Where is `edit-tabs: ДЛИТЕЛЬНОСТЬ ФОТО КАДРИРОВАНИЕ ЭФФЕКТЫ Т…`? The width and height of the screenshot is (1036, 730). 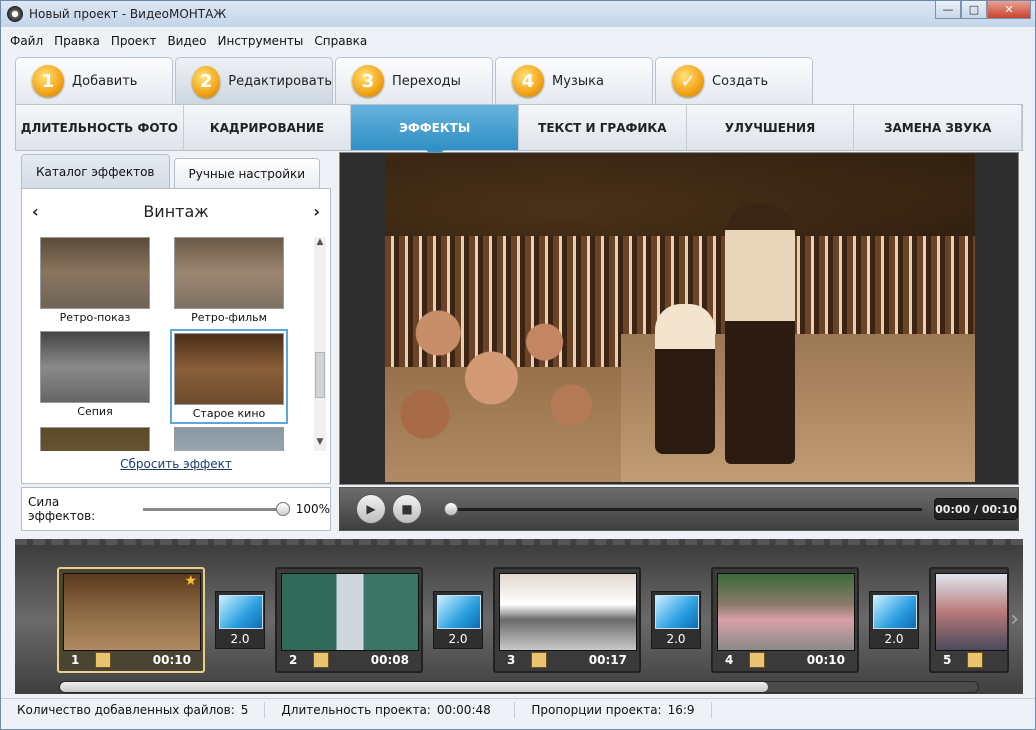 edit-tabs: ДЛИТЕЛЬНОСТЬ ФОТО КАДРИРОВАНИЕ ЭФФЕКТЫ Т… is located at coordinates (519, 131).